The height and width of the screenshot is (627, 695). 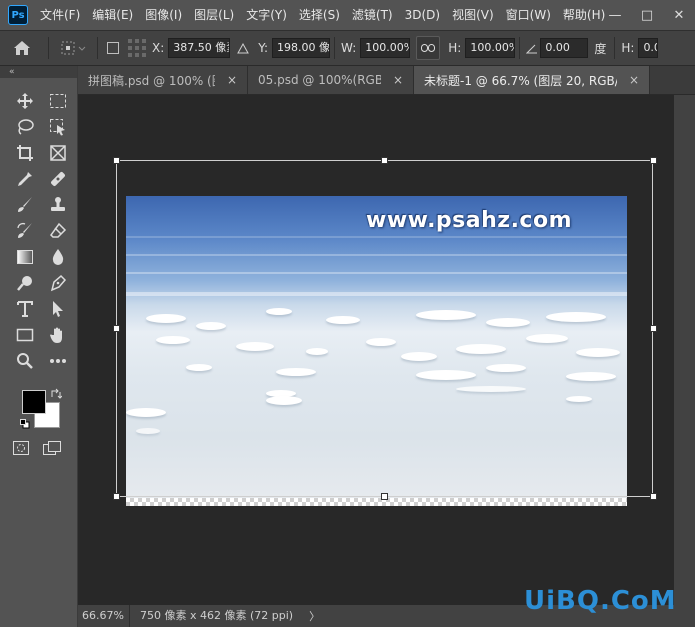 What do you see at coordinates (22, 48) in the screenshot?
I see `home-icon` at bounding box center [22, 48].